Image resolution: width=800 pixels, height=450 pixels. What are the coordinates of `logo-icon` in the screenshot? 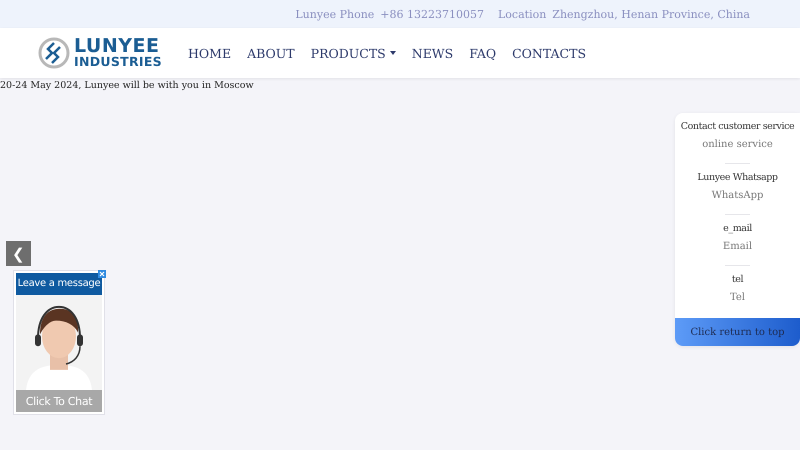 It's located at (54, 53).